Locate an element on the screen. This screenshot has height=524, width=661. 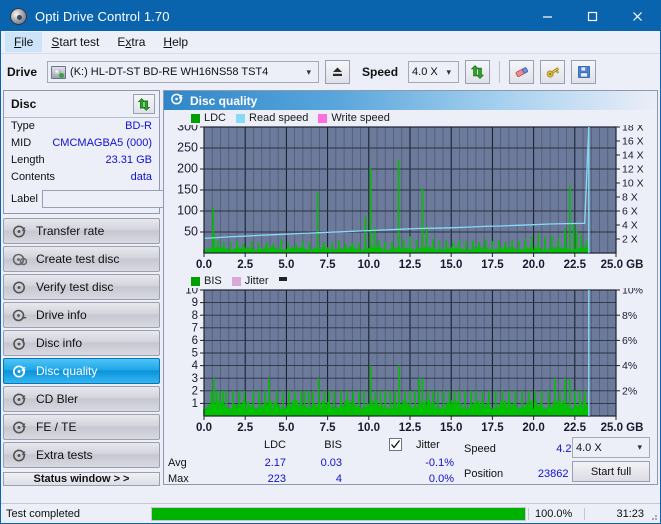
disc-quality-icon is located at coordinates (177, 100).